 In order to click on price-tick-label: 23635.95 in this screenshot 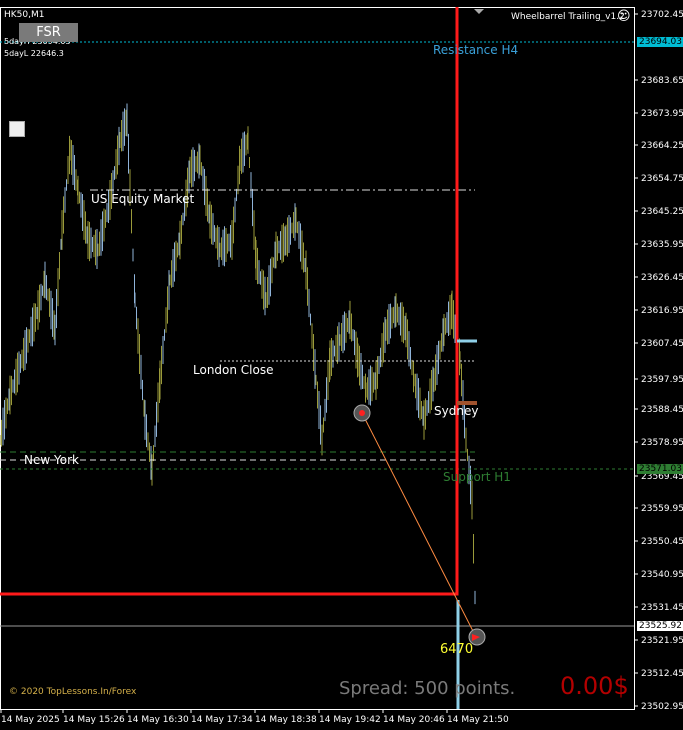, I will do `click(662, 245)`.